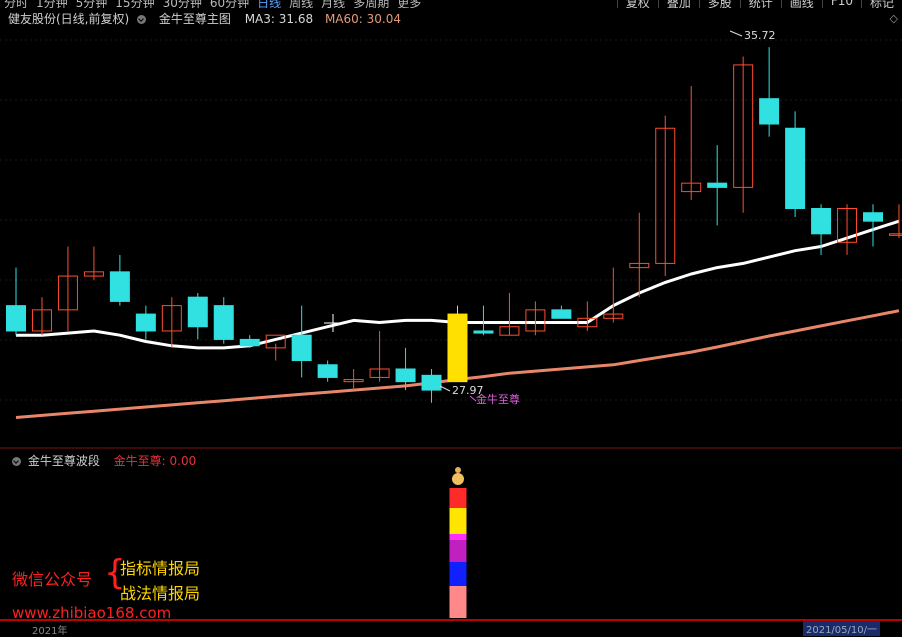 This screenshot has width=902, height=637. I want to click on money-bag-icon, so click(458, 479).